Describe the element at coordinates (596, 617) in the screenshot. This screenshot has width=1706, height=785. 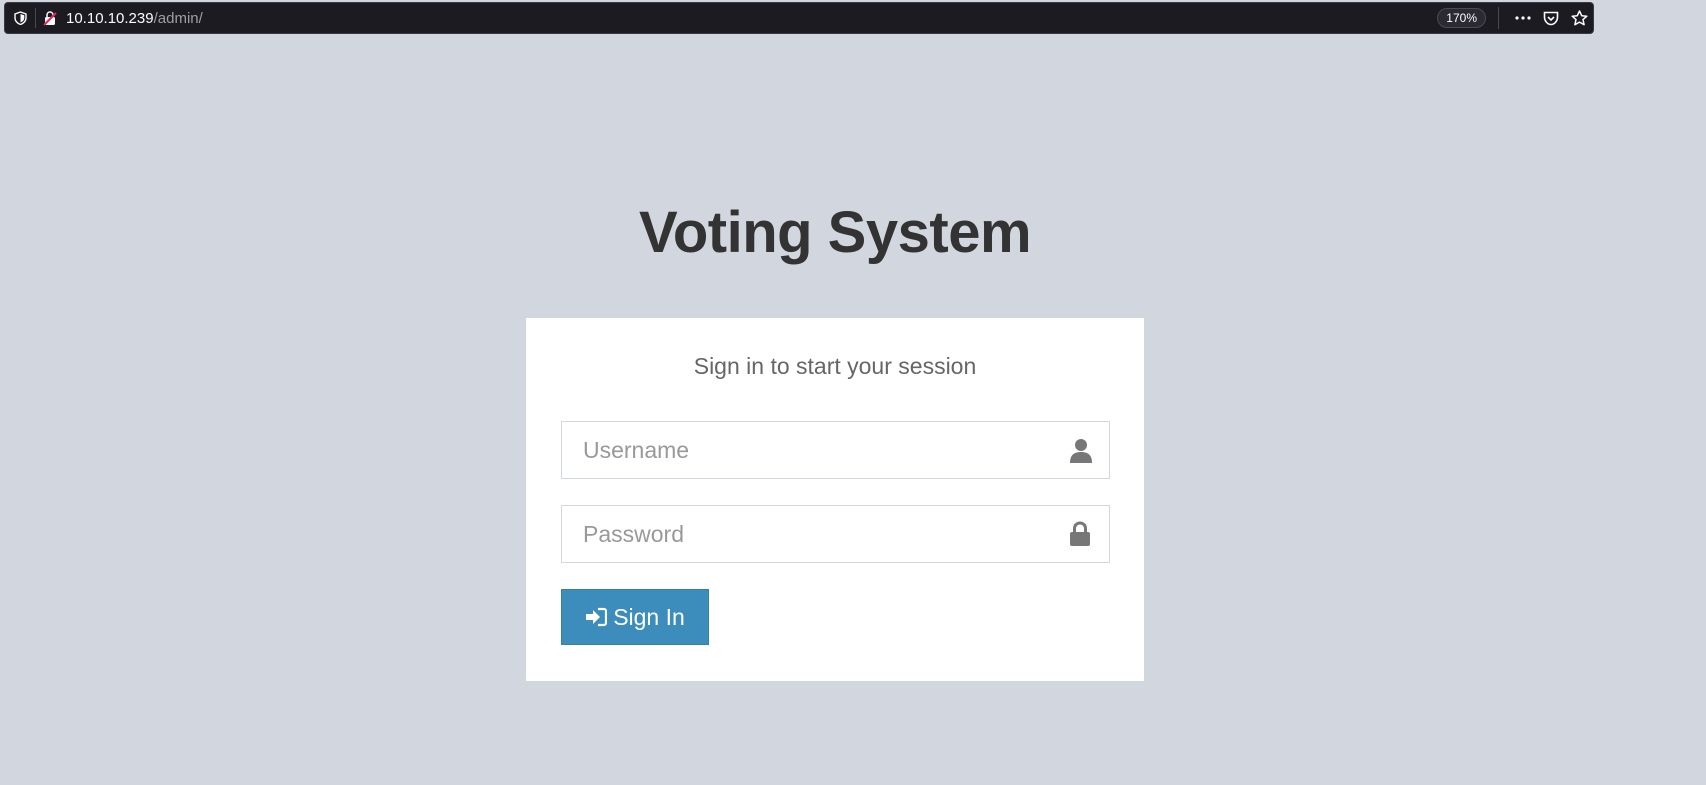
I see `sign-in-icon` at that location.